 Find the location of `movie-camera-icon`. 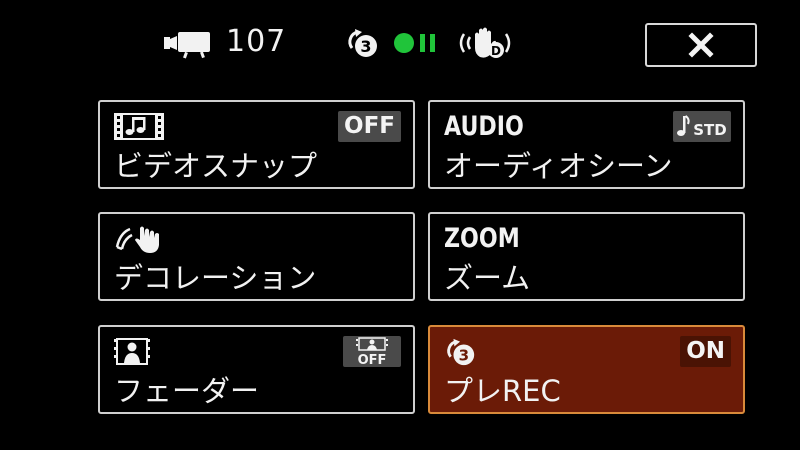

movie-camera-icon is located at coordinates (187, 45).